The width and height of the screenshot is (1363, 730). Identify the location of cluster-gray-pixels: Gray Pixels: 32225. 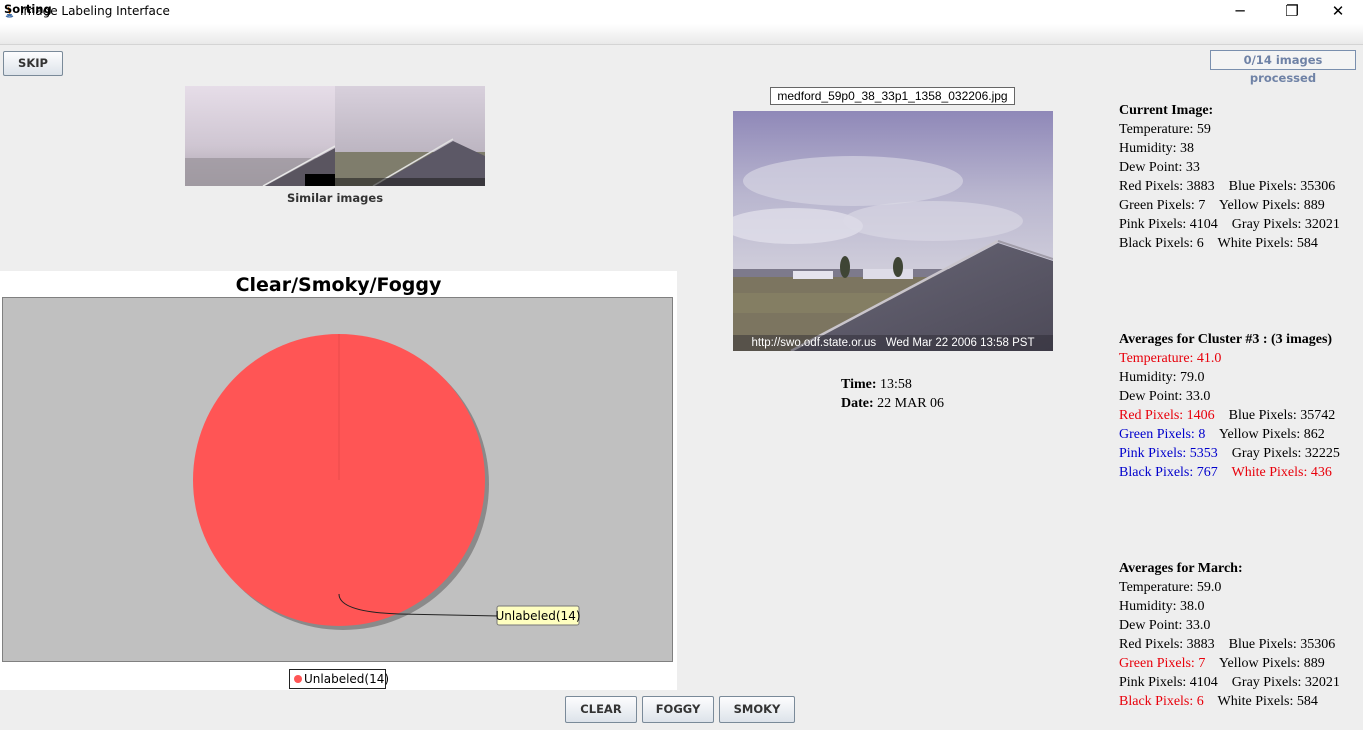
(1285, 453).